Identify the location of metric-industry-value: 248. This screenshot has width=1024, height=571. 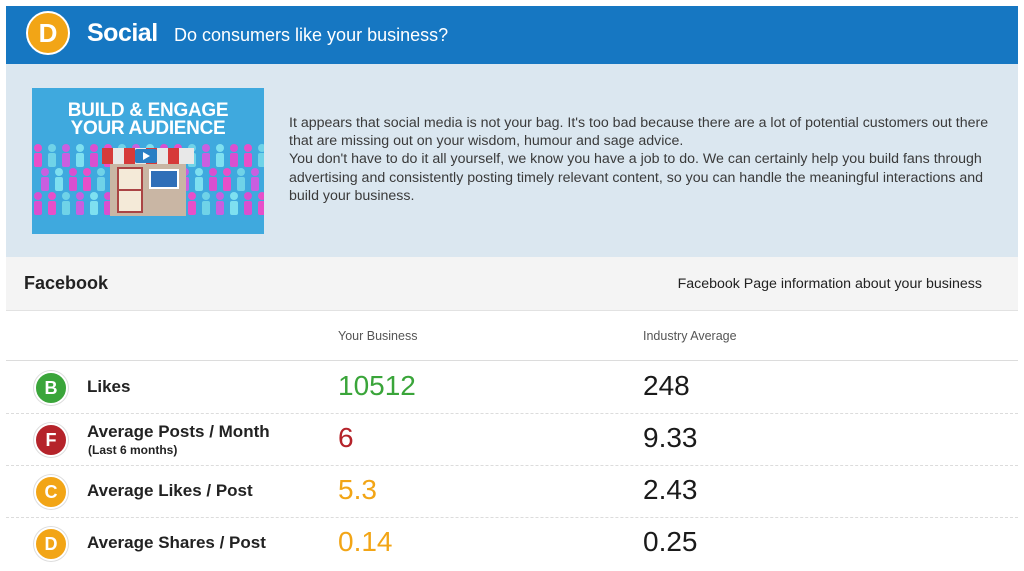
(666, 385).